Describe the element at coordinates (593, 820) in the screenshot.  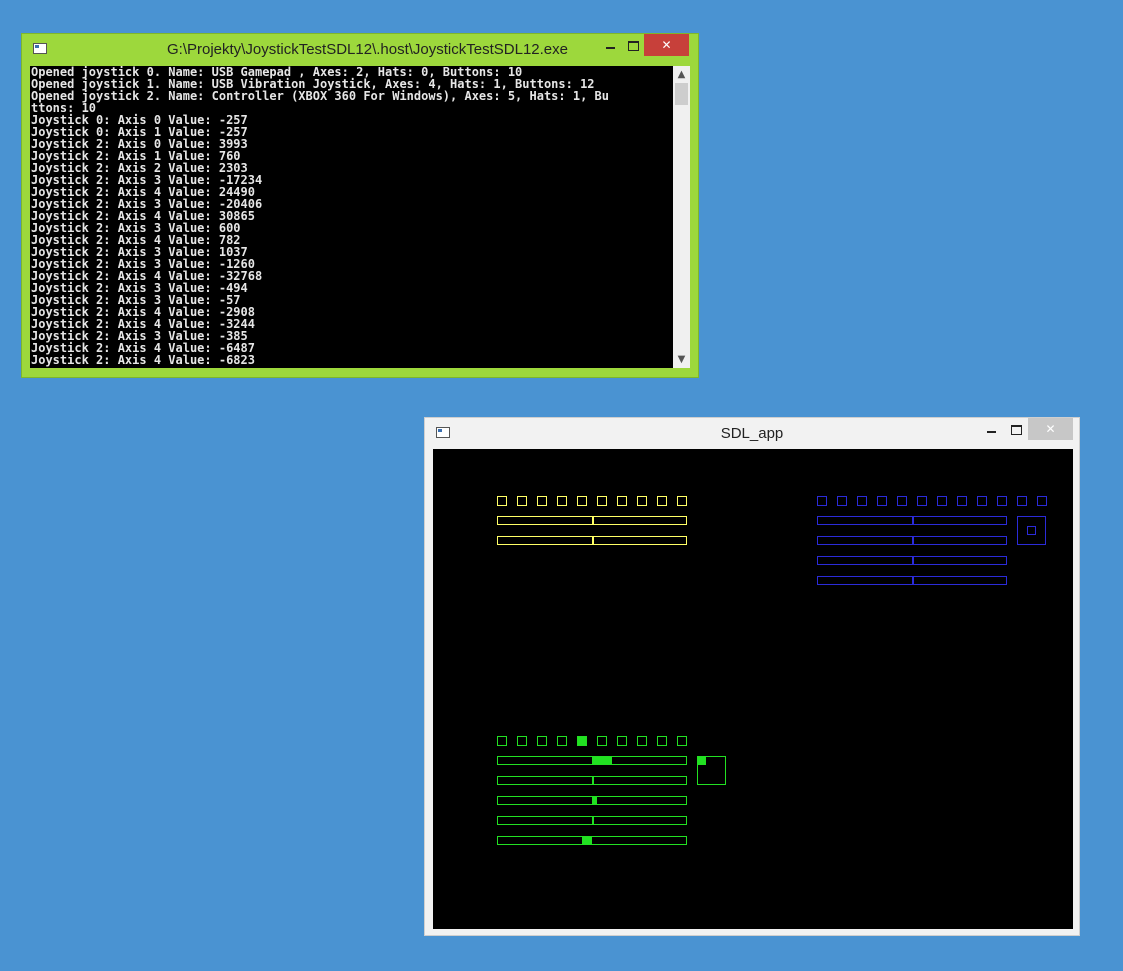
I see `joystick-2-axis-3-fill` at that location.